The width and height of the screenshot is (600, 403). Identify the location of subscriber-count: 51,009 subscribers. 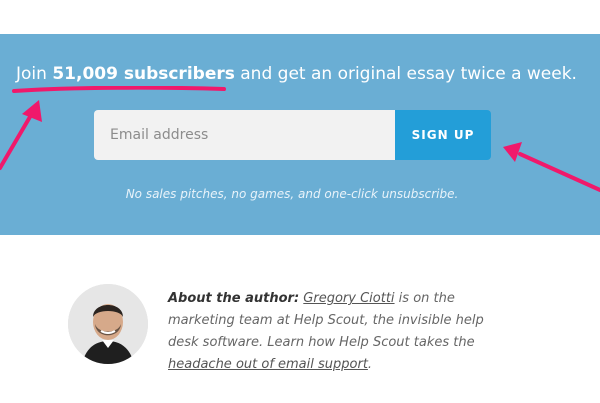
(143, 74).